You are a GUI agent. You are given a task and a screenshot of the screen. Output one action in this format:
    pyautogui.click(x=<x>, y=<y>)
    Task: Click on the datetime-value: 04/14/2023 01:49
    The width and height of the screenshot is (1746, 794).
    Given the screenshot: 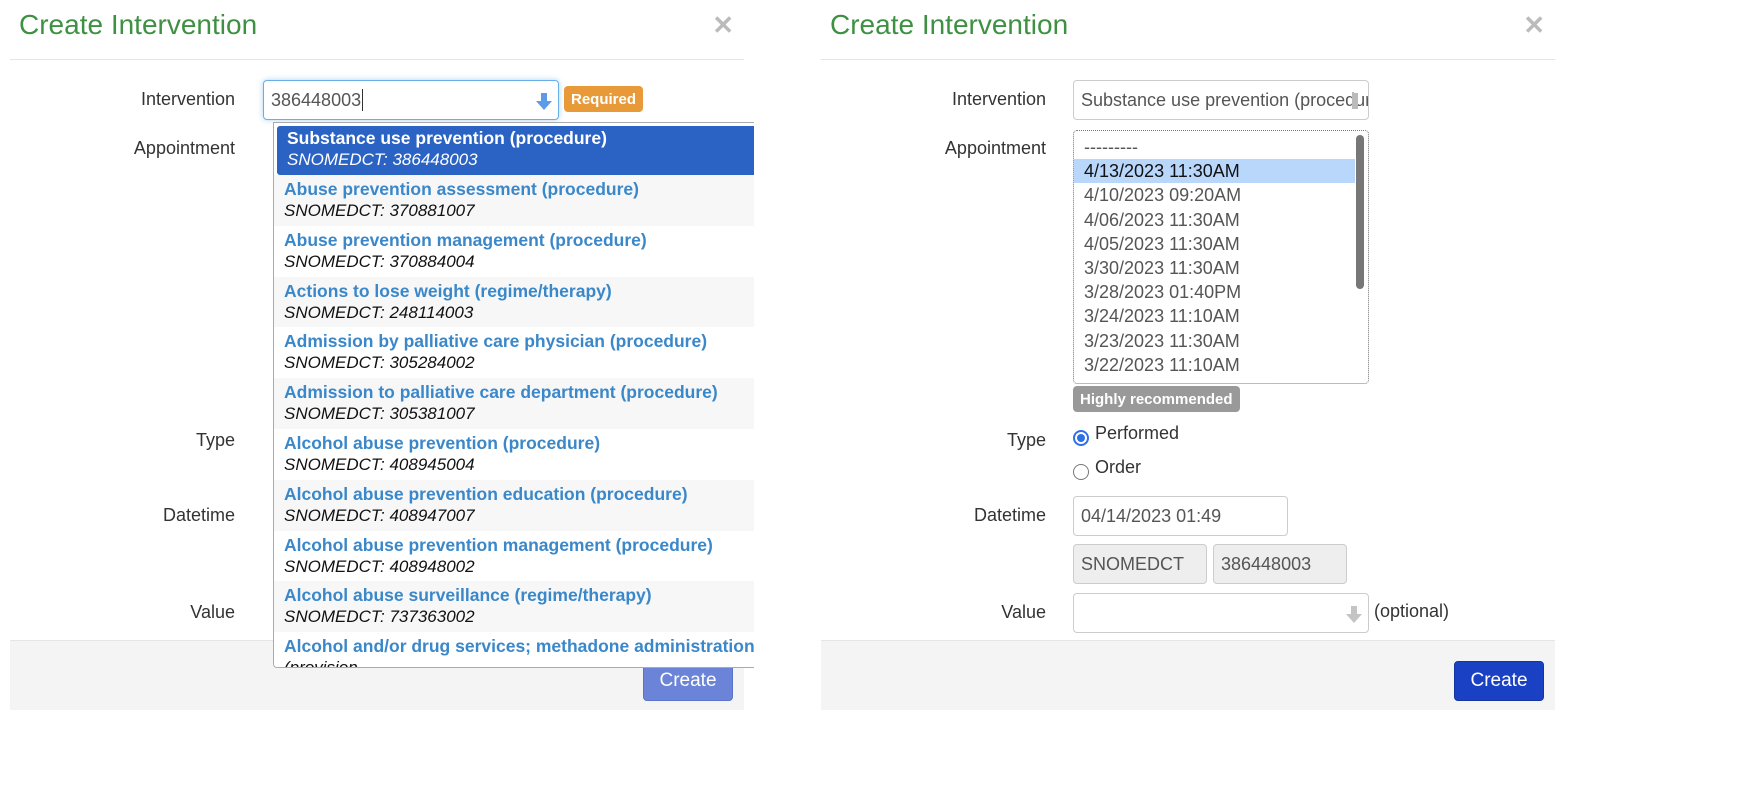 What is the action you would take?
    pyautogui.click(x=1151, y=515)
    